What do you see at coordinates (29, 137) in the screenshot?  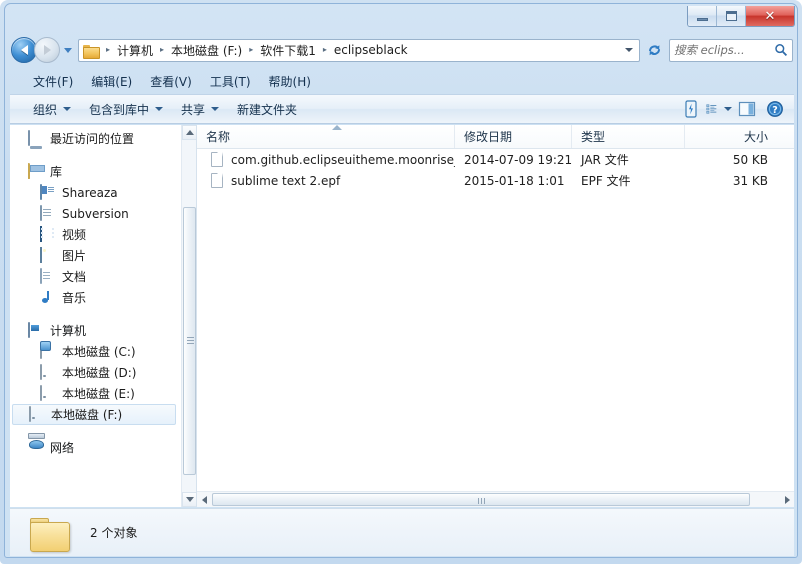 I see `recent-places-icon` at bounding box center [29, 137].